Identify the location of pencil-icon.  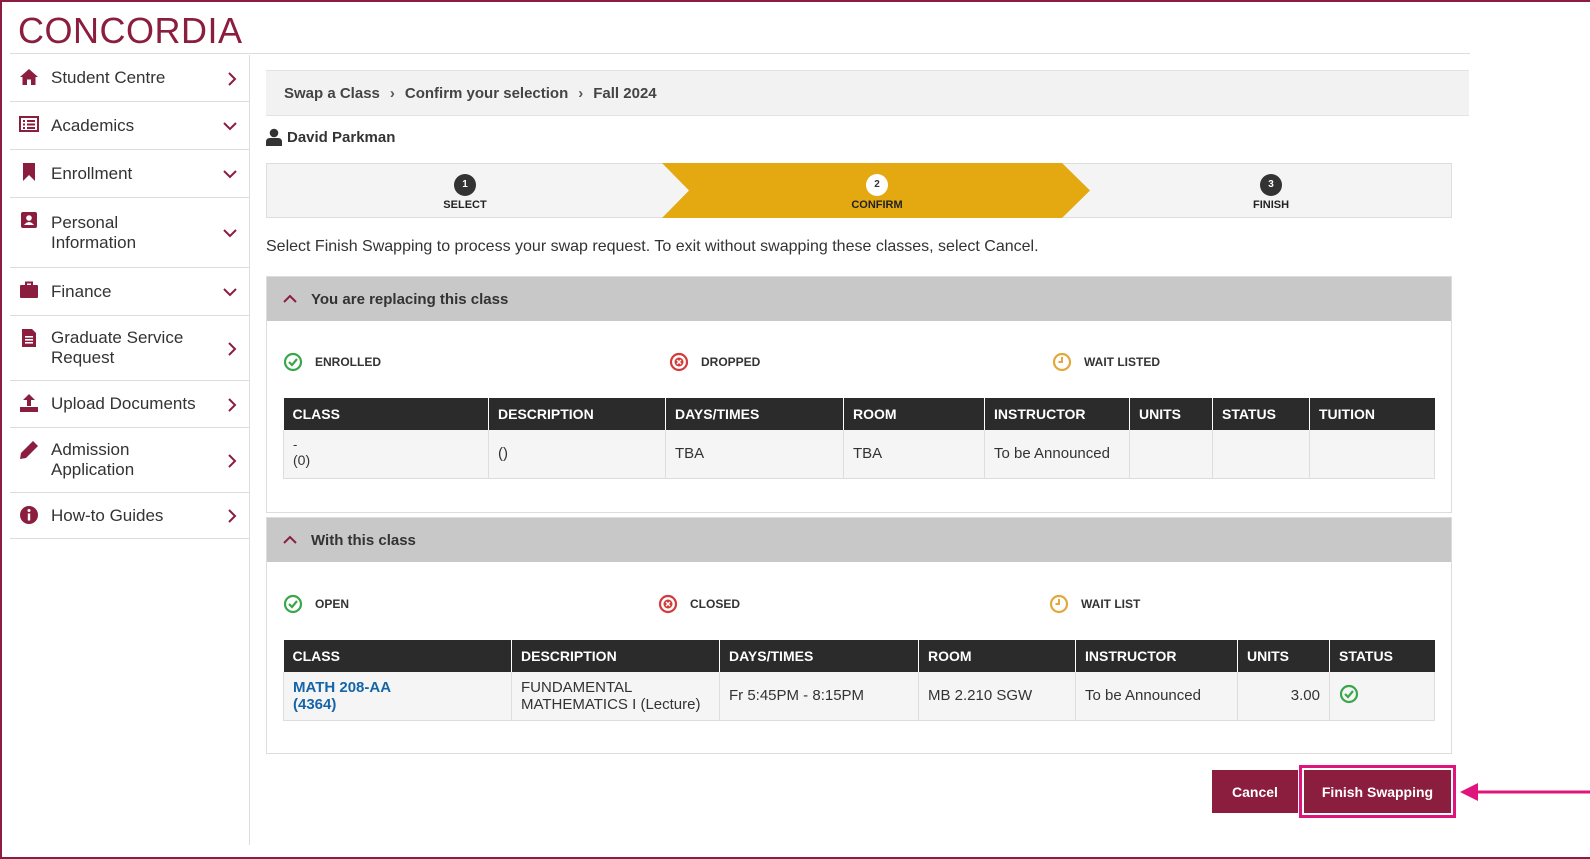
(29, 450).